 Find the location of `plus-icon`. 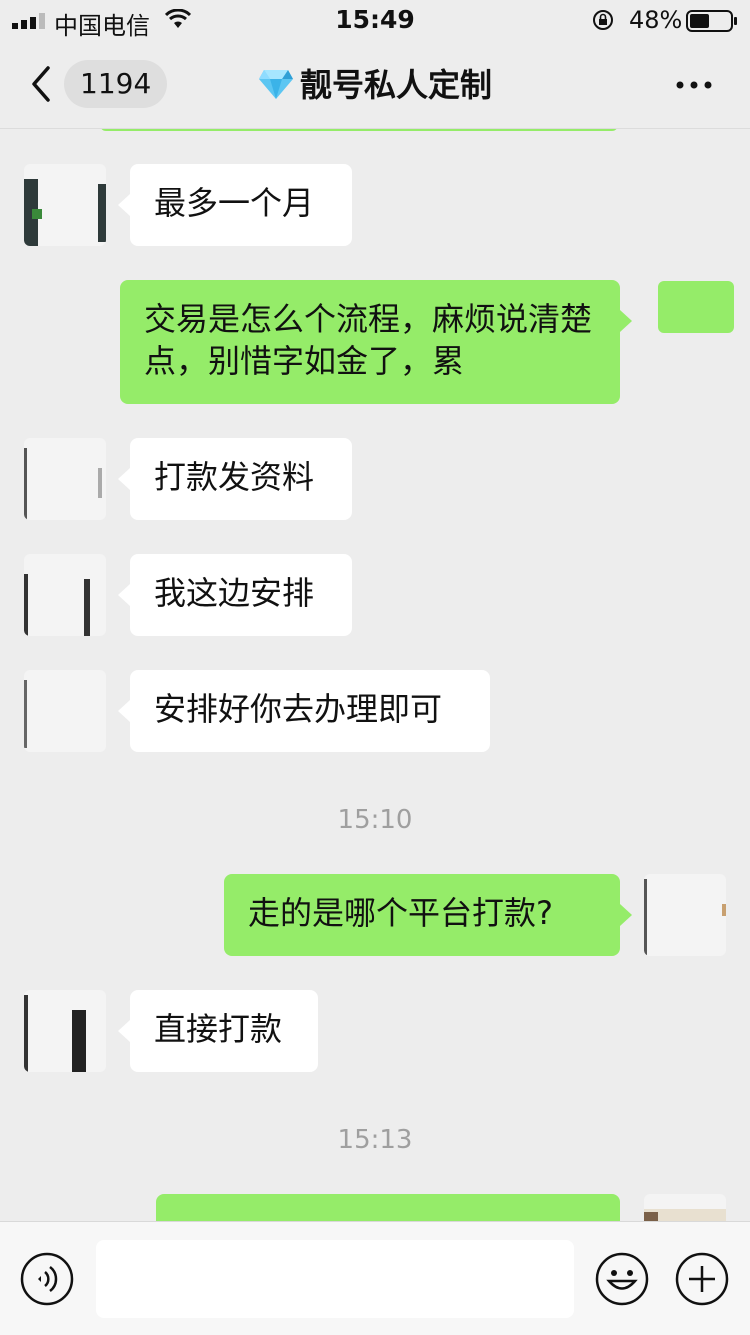

plus-icon is located at coordinates (702, 1279).